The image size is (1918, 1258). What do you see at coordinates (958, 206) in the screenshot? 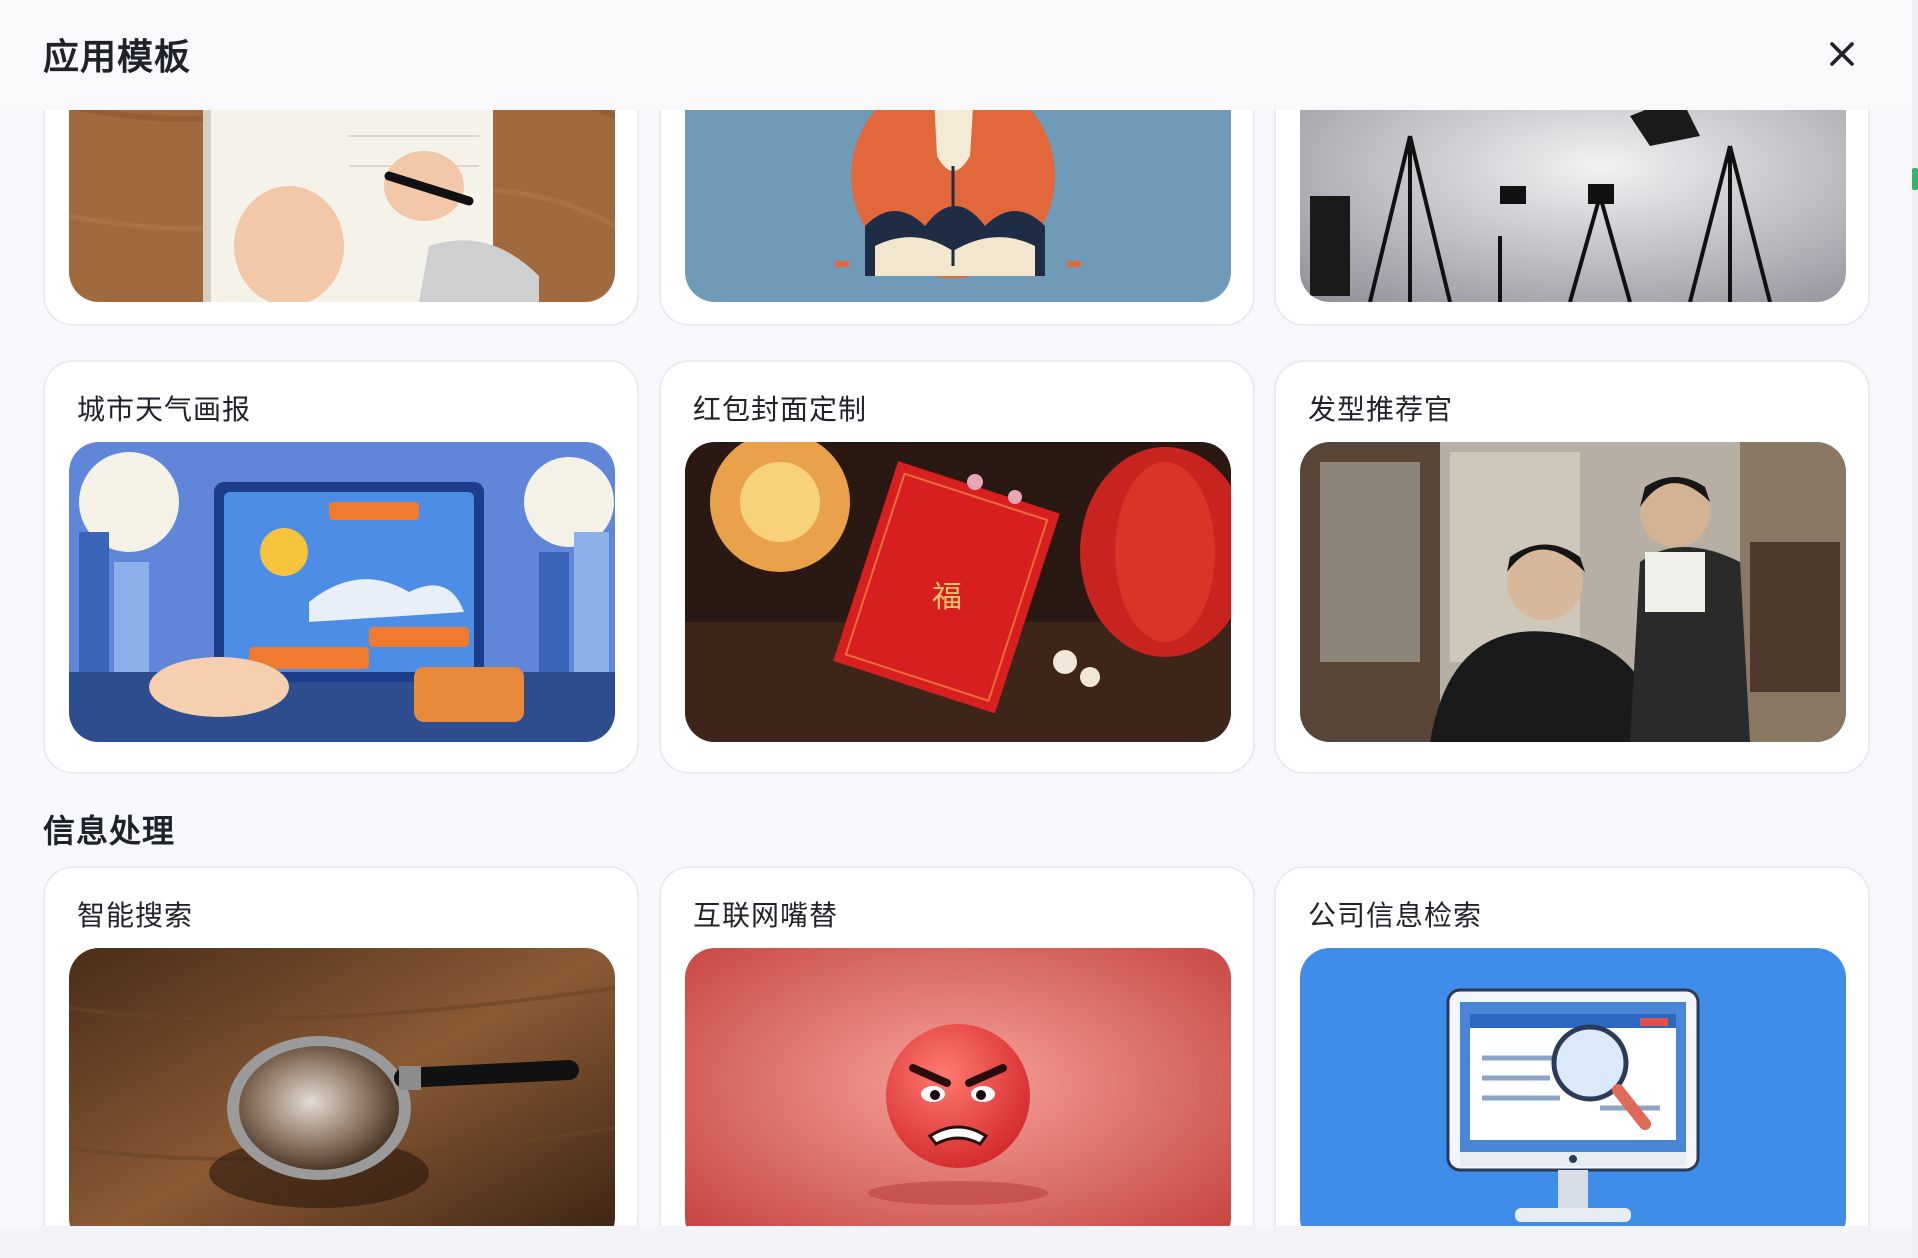
I see `lightbulb-illustration-image` at bounding box center [958, 206].